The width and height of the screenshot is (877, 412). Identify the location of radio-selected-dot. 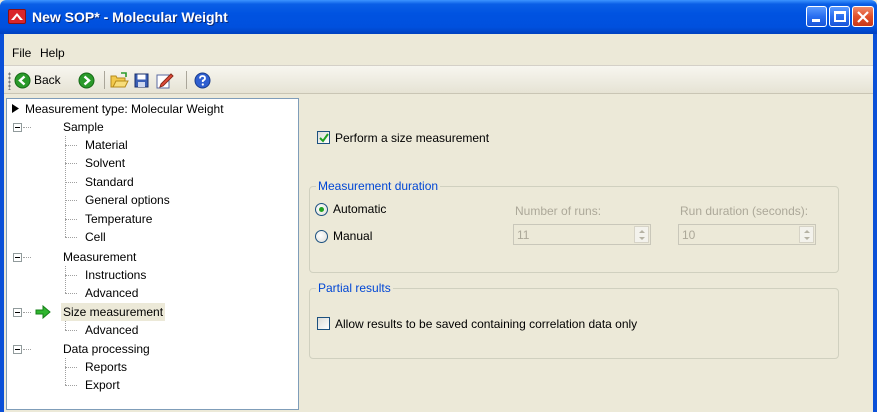
(321, 209).